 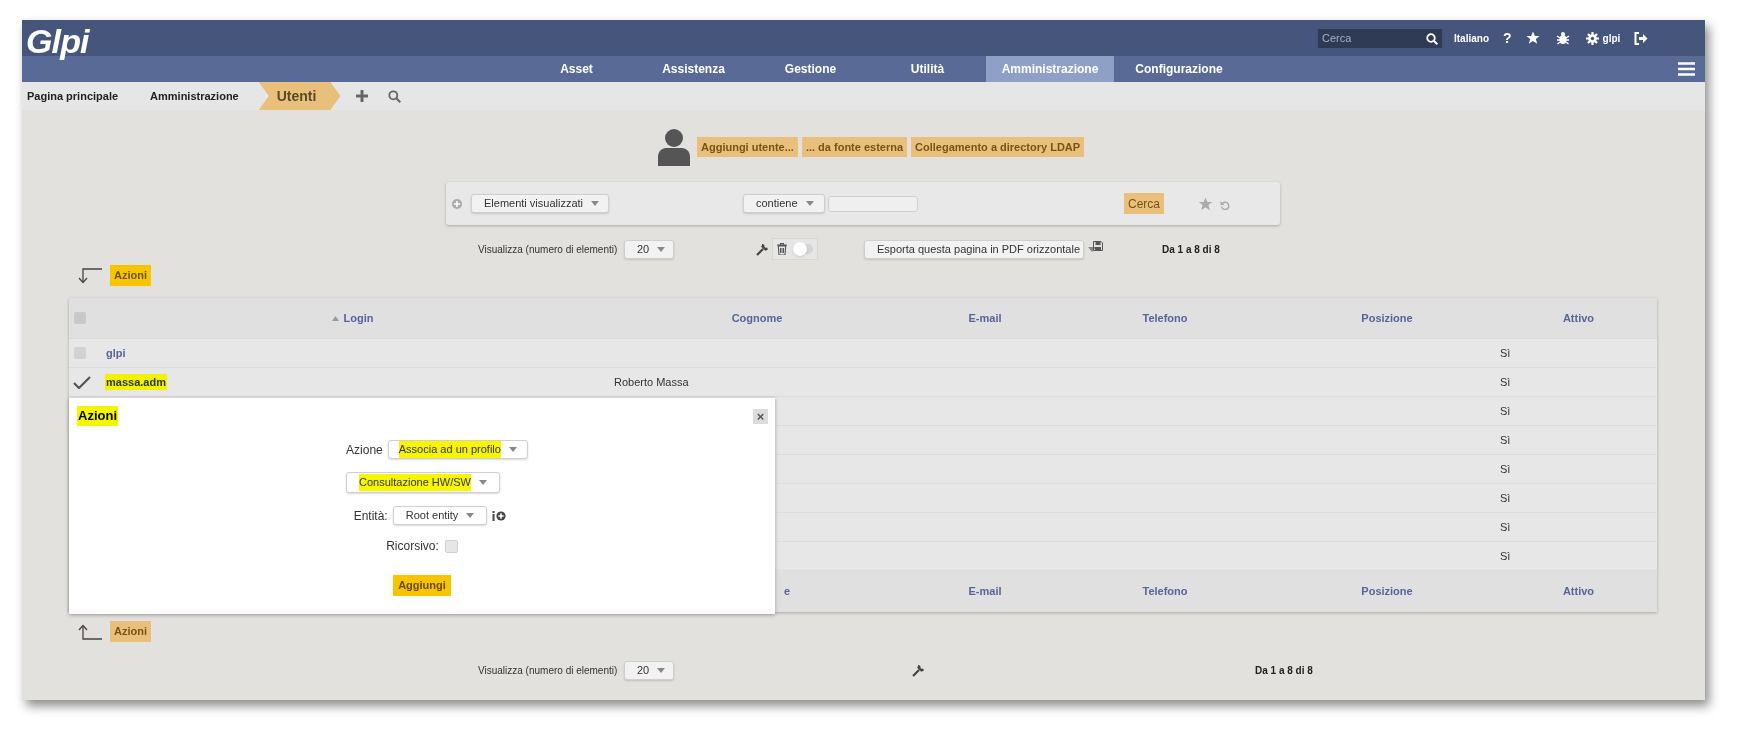 What do you see at coordinates (440, 515) in the screenshot?
I see `entity-select: Root entity` at bounding box center [440, 515].